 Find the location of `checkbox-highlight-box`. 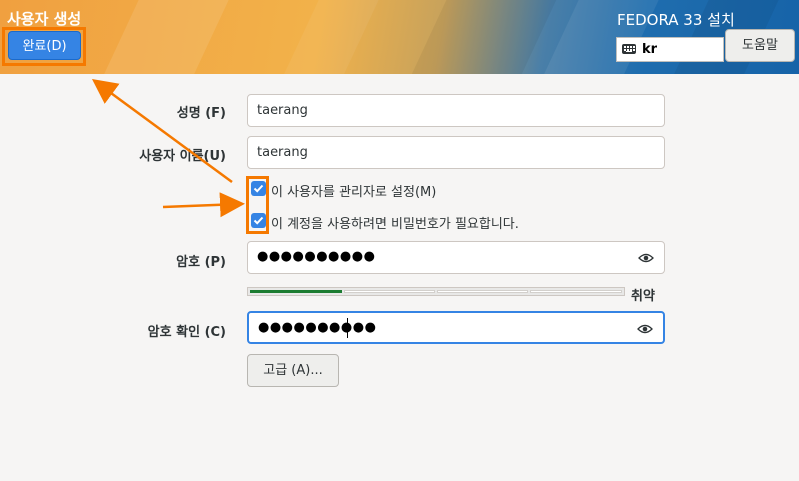

checkbox-highlight-box is located at coordinates (257, 205).